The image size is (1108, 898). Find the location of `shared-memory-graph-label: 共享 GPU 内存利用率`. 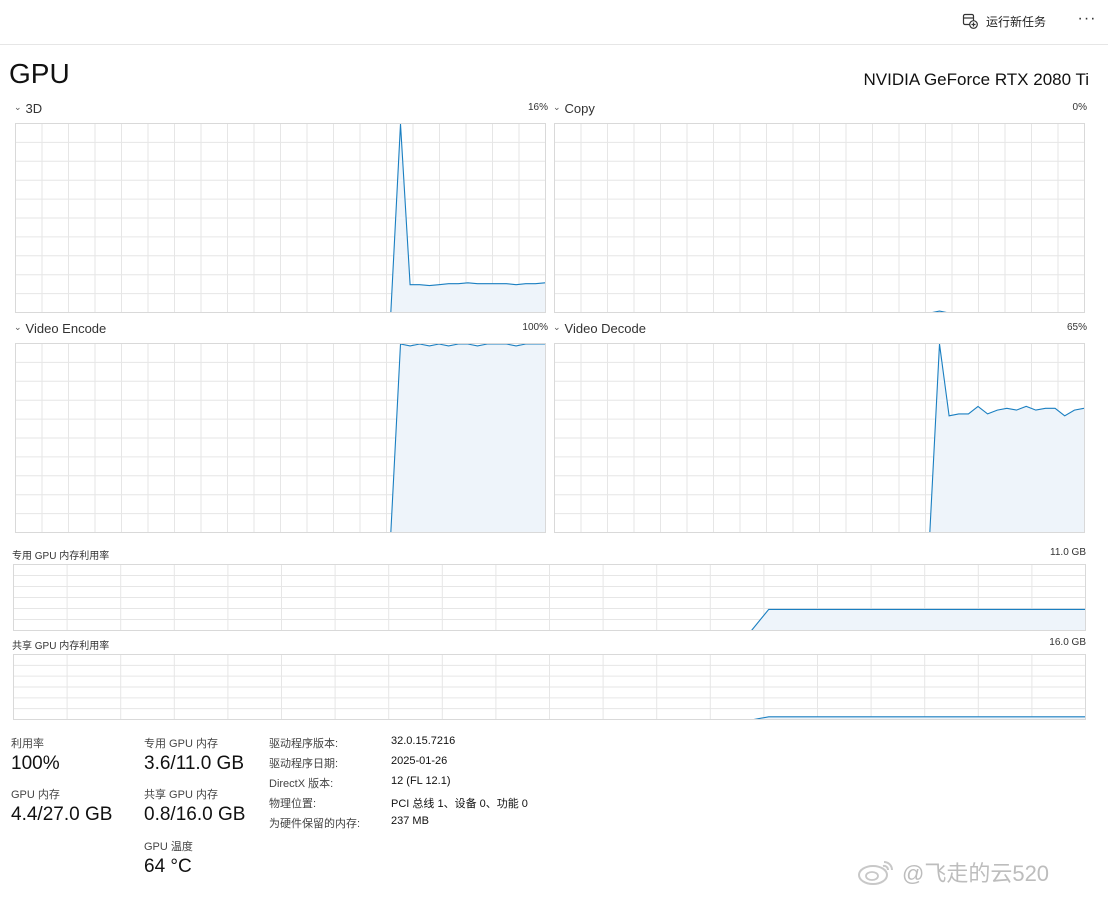

shared-memory-graph-label: 共享 GPU 内存利用率 is located at coordinates (61, 646).